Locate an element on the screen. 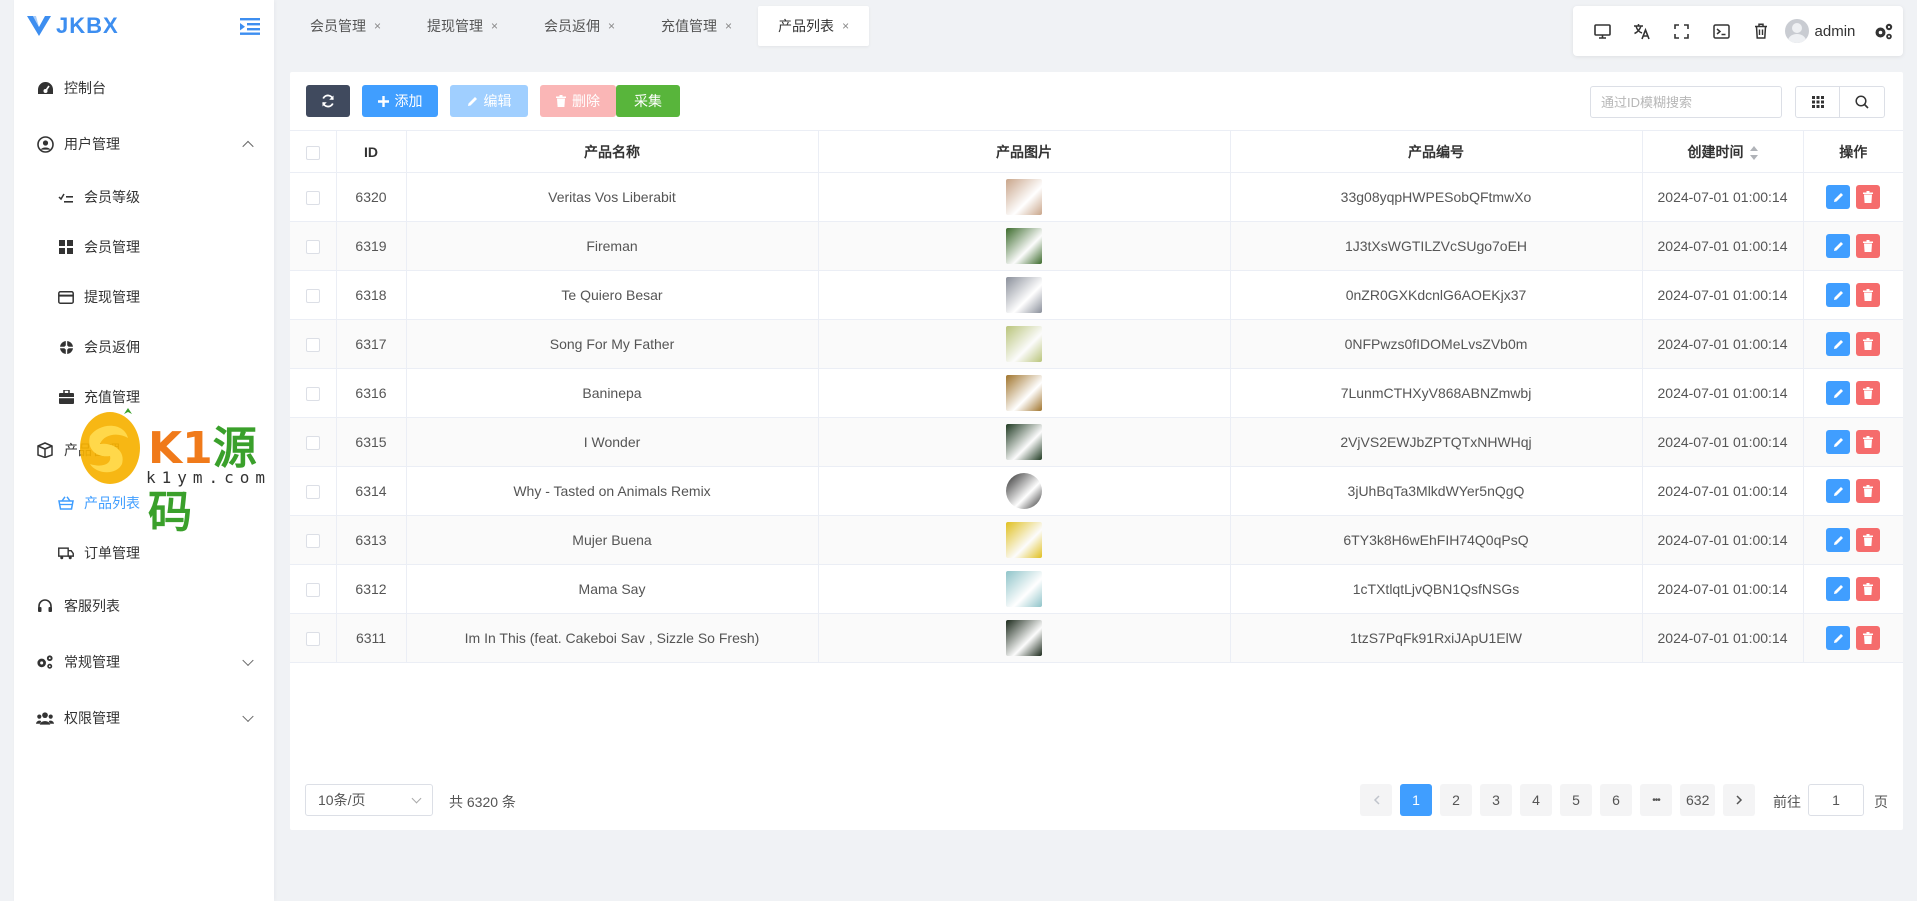  column-header-code: 产品编号 is located at coordinates (1436, 151).